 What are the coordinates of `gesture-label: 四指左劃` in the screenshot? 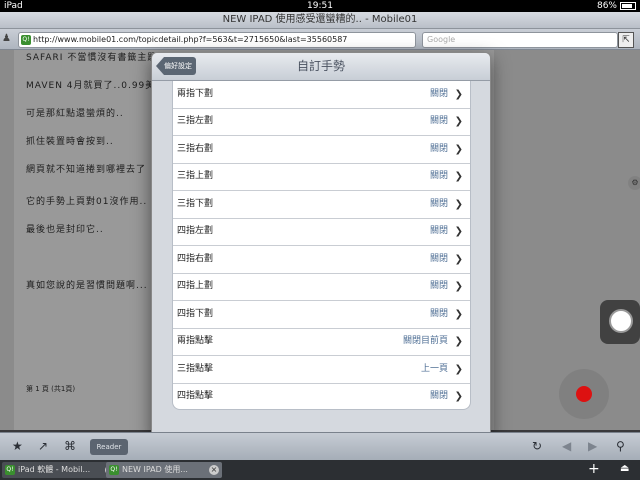 It's located at (195, 231).